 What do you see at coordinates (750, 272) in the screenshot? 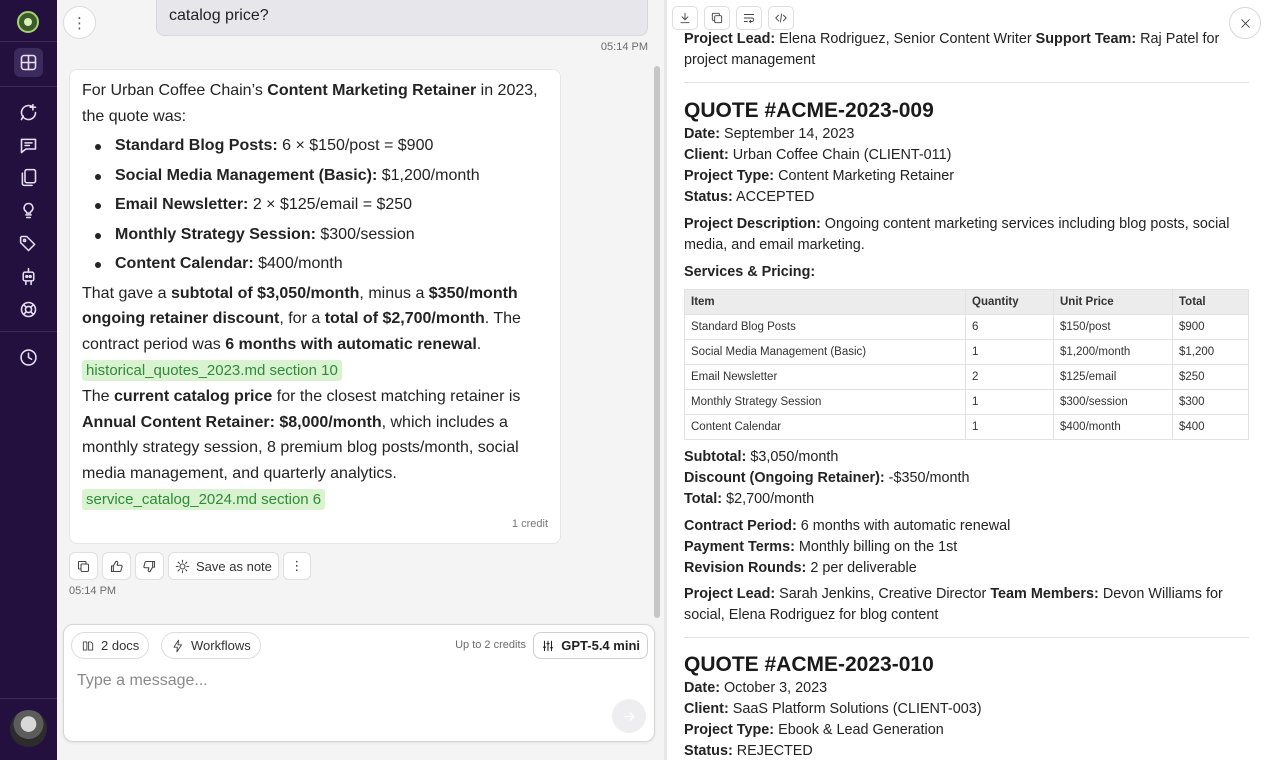
I see `services-heading: Services & Pricing:` at bounding box center [750, 272].